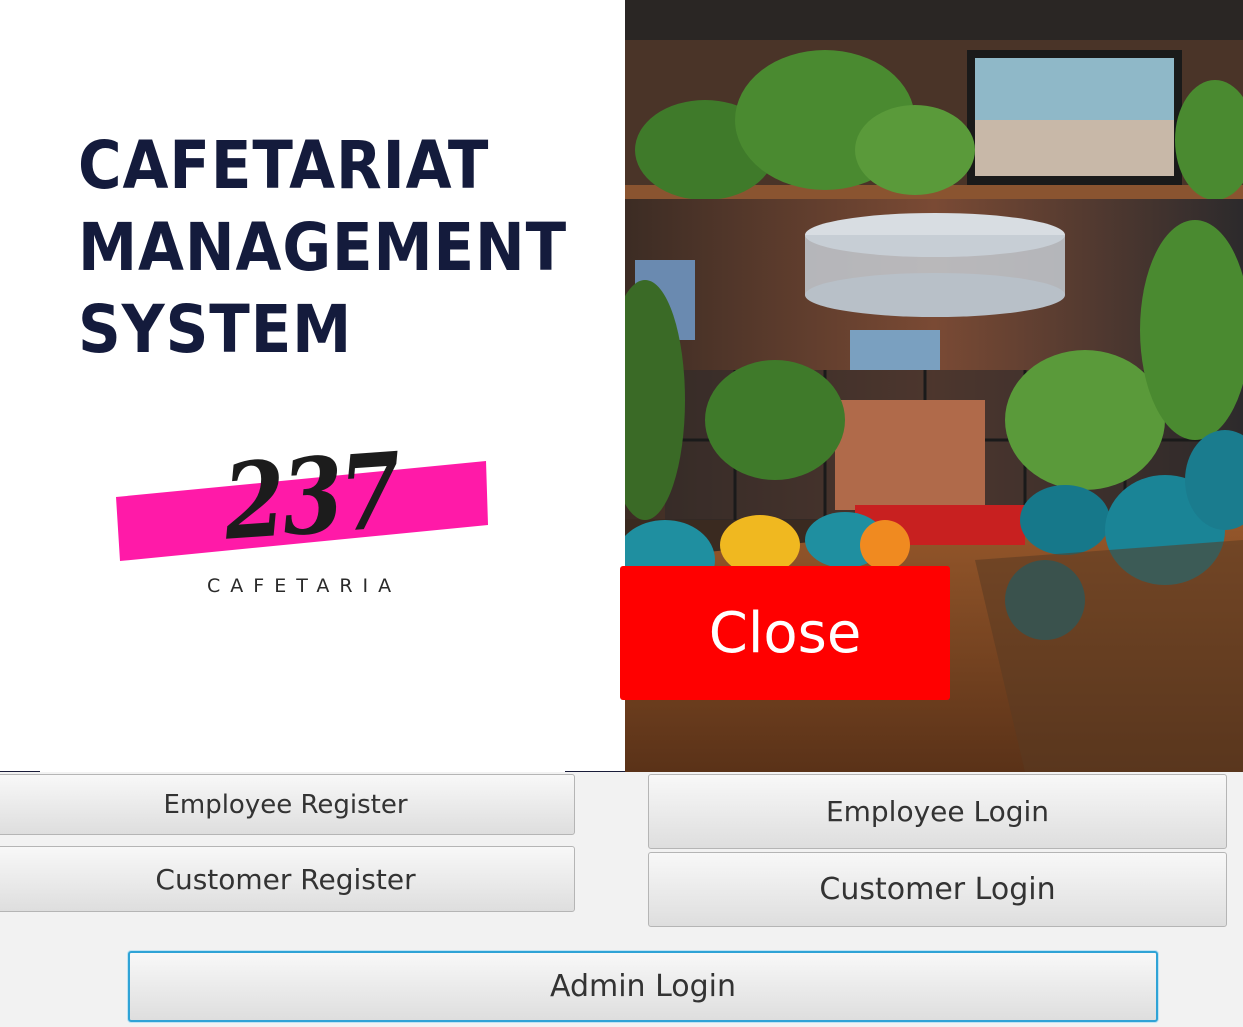 The image size is (1243, 1027). Describe the element at coordinates (937, 889) in the screenshot. I see `customer-login-button: Customer Login` at that location.